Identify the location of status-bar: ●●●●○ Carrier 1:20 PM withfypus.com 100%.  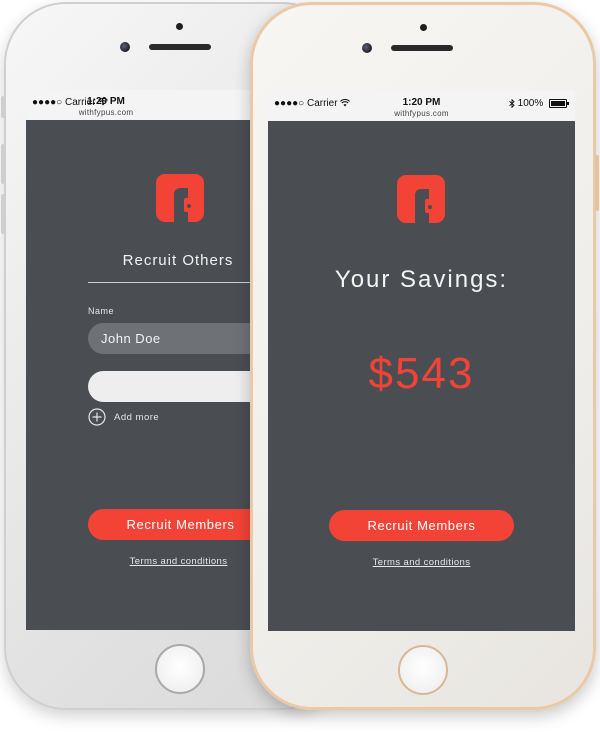
(421, 106).